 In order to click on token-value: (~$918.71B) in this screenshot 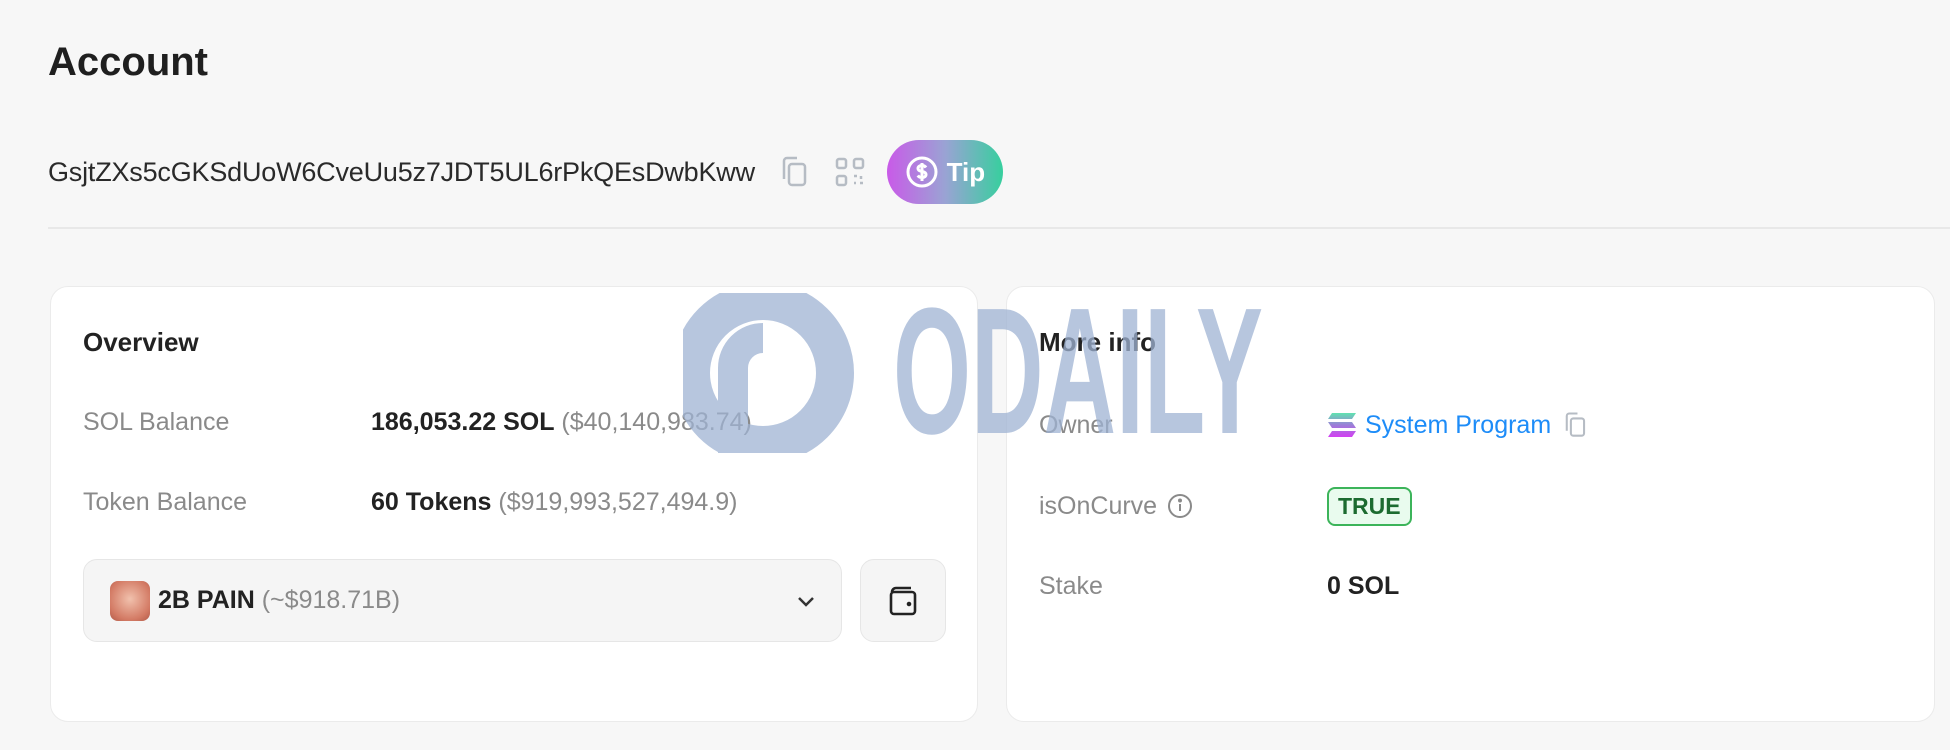, I will do `click(331, 600)`.